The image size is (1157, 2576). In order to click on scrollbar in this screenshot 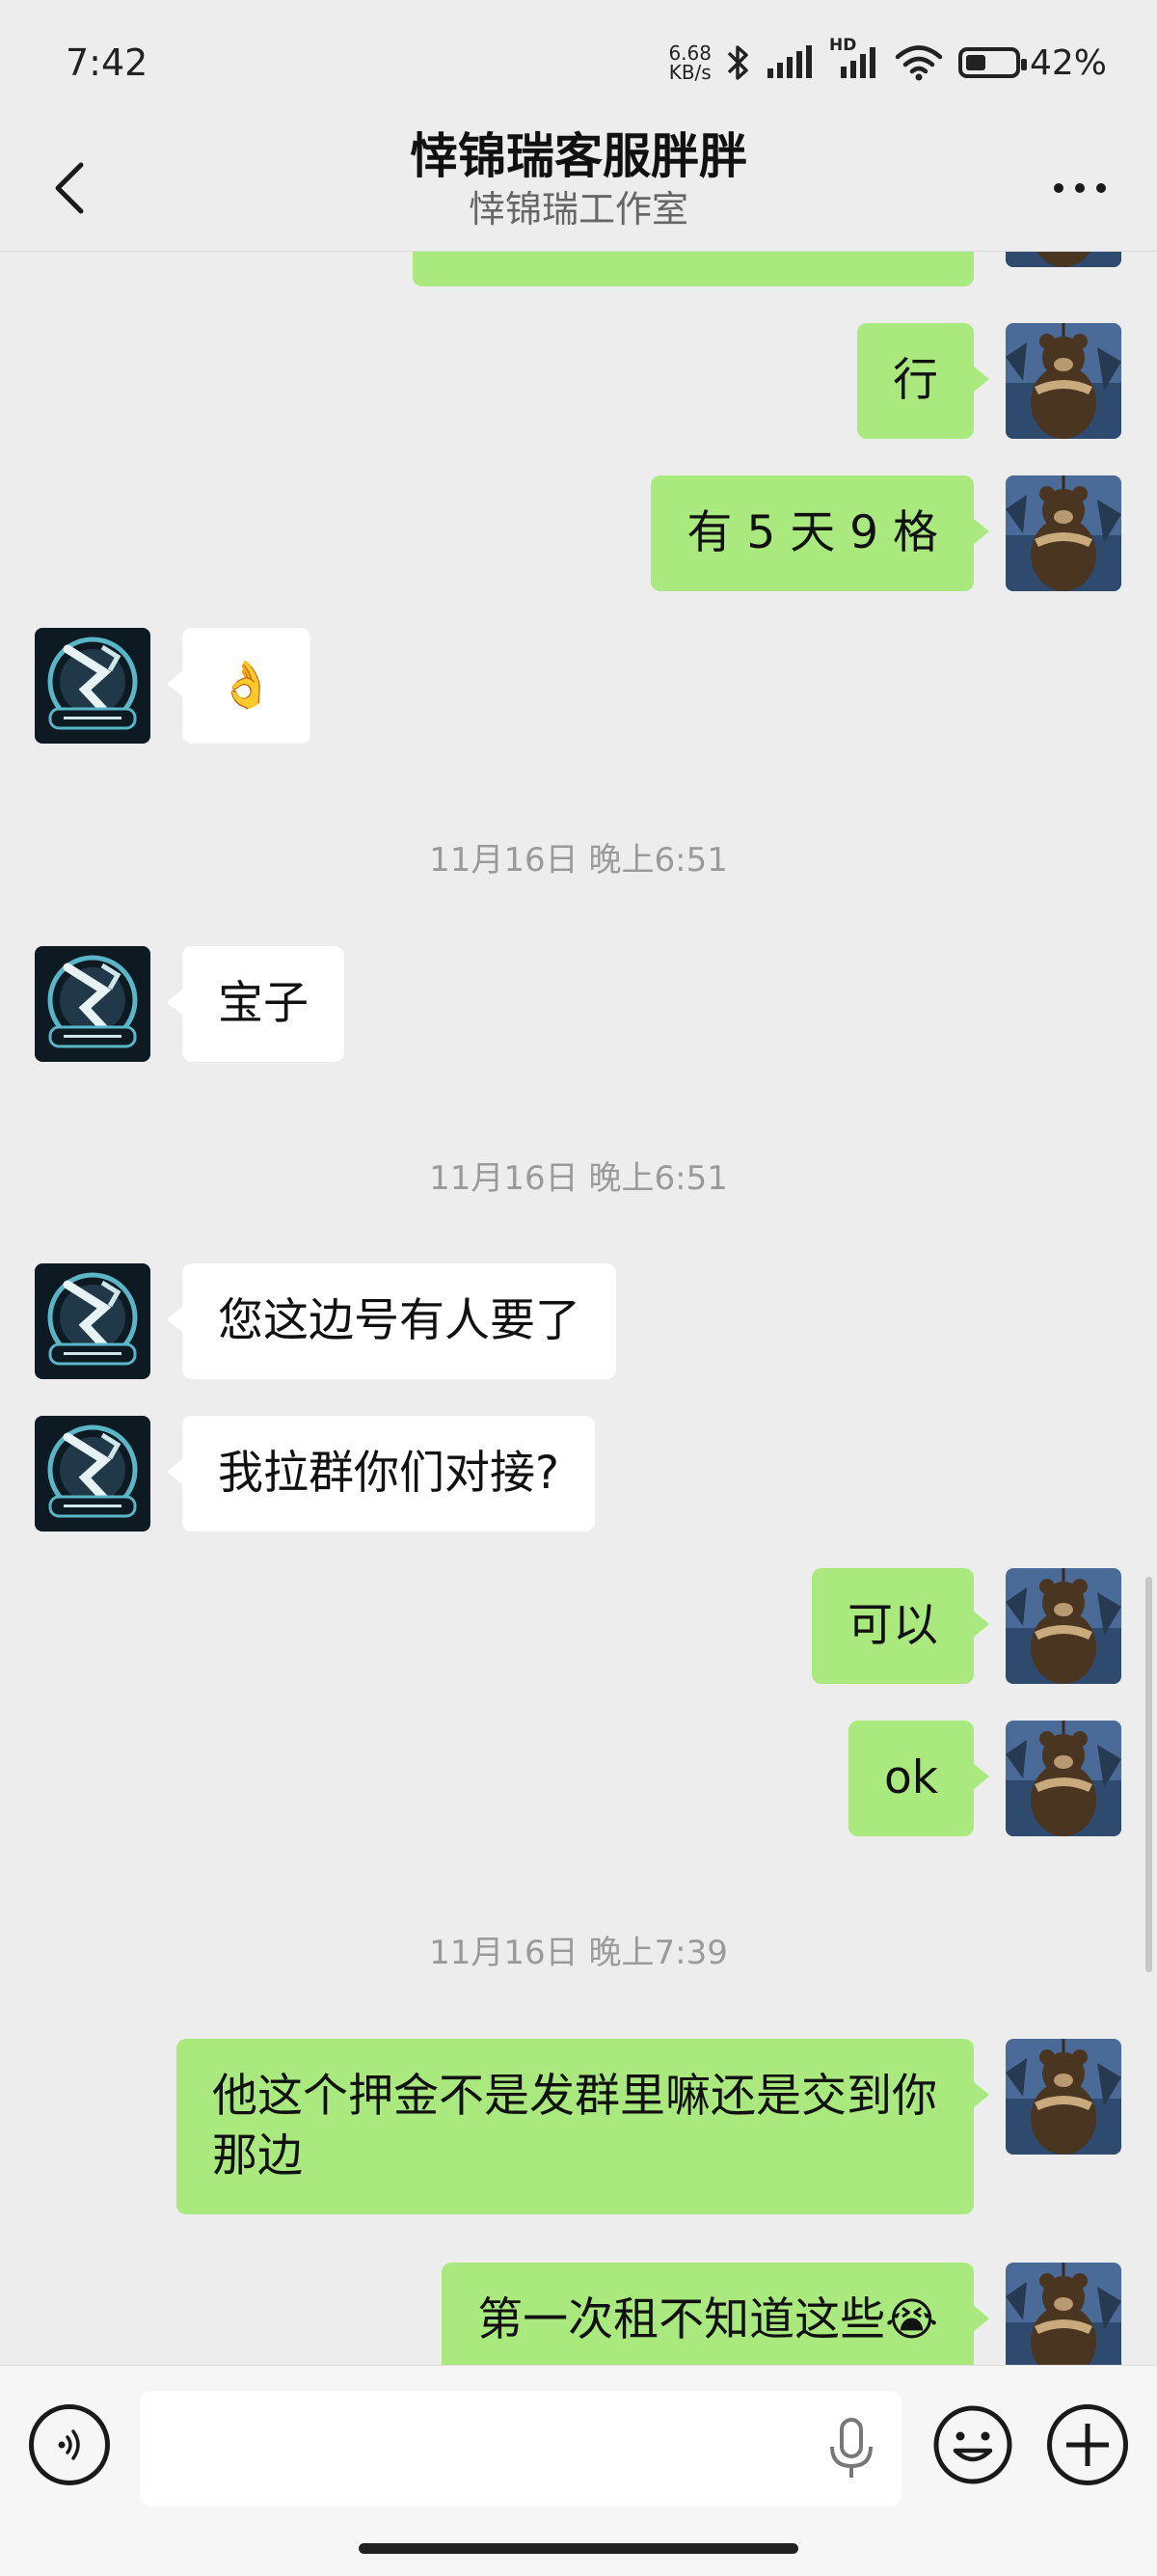, I will do `click(1148, 1774)`.